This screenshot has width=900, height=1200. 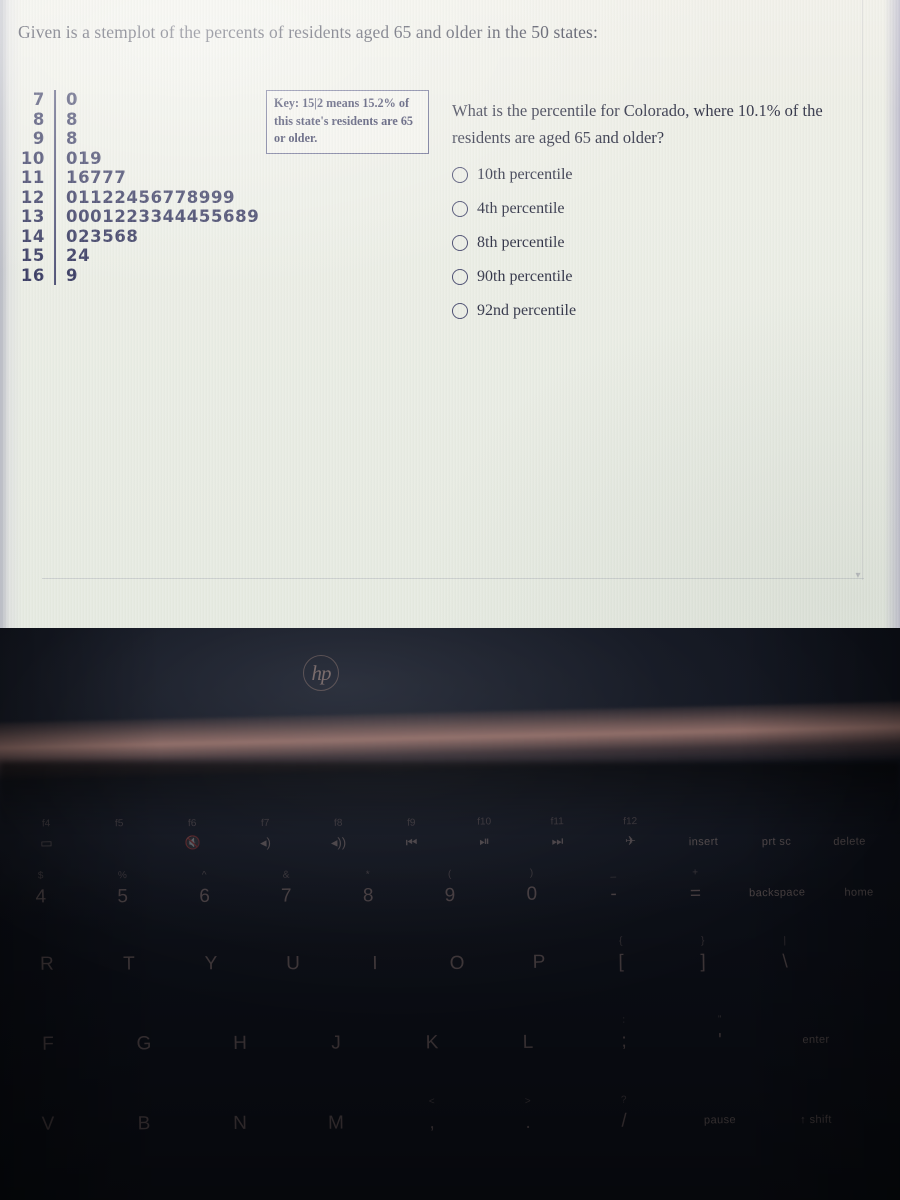 What do you see at coordinates (531, 874) in the screenshot?
I see `key-shift-label: )` at bounding box center [531, 874].